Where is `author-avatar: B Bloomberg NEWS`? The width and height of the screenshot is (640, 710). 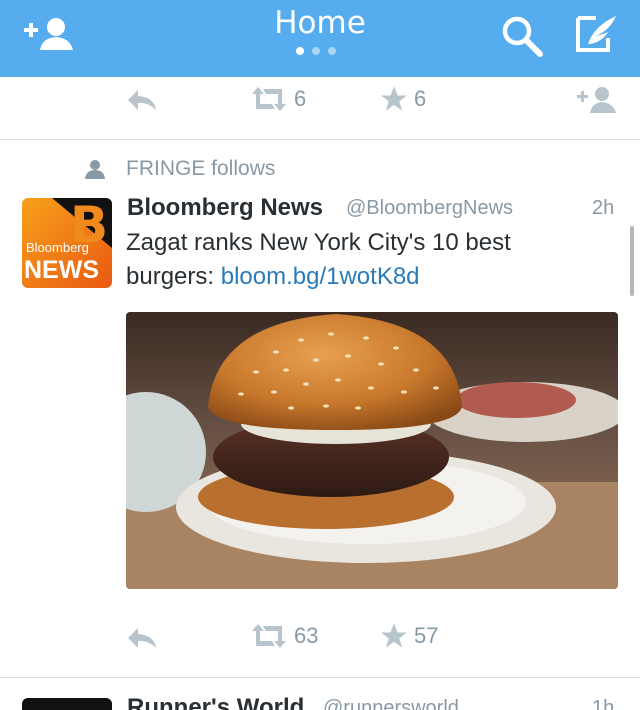 author-avatar: B Bloomberg NEWS is located at coordinates (67, 243).